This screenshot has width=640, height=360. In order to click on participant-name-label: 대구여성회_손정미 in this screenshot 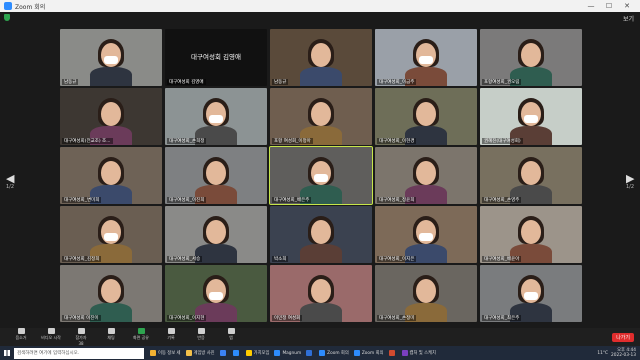, I will do `click(397, 318)`.